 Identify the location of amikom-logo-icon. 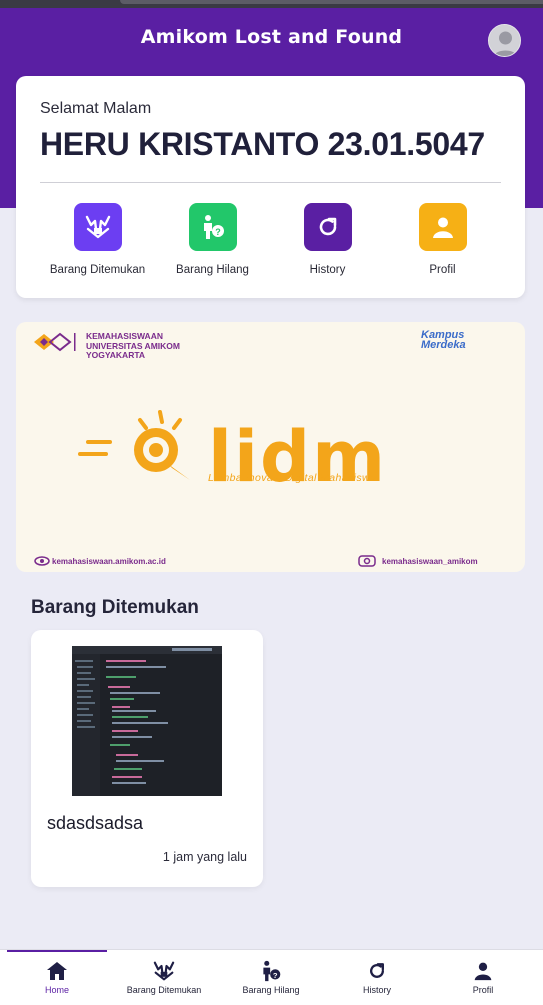
(55, 342).